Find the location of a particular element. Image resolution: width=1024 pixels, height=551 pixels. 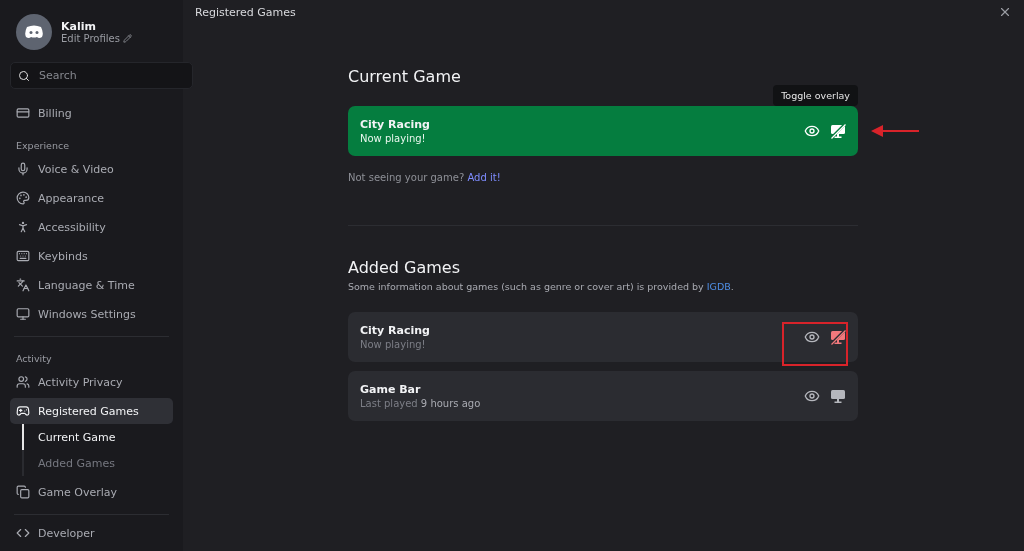

game-name: Game Bar is located at coordinates (391, 389).